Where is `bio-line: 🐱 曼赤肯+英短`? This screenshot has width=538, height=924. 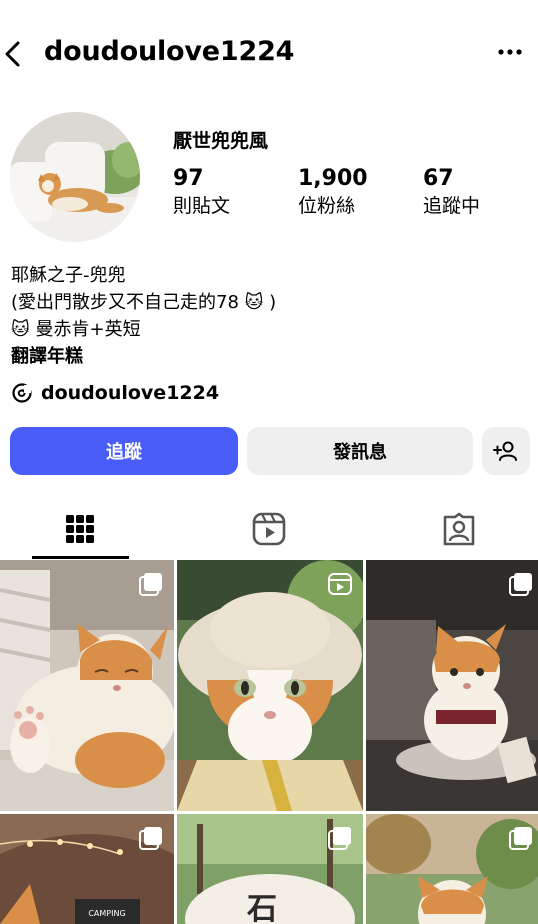
bio-line: 🐱 曼赤肯+英短 is located at coordinates (76, 329).